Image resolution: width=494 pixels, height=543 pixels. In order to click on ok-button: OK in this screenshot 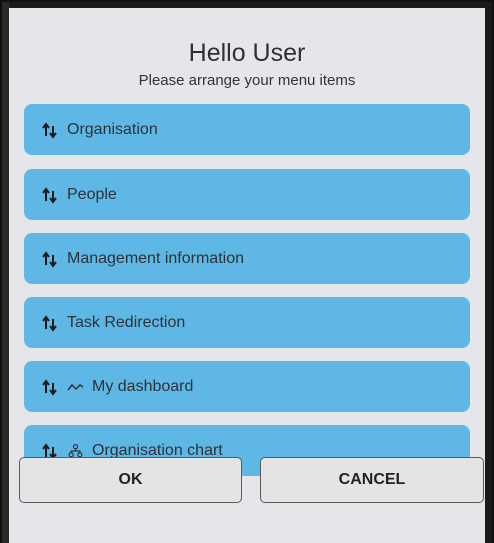, I will do `click(130, 480)`.